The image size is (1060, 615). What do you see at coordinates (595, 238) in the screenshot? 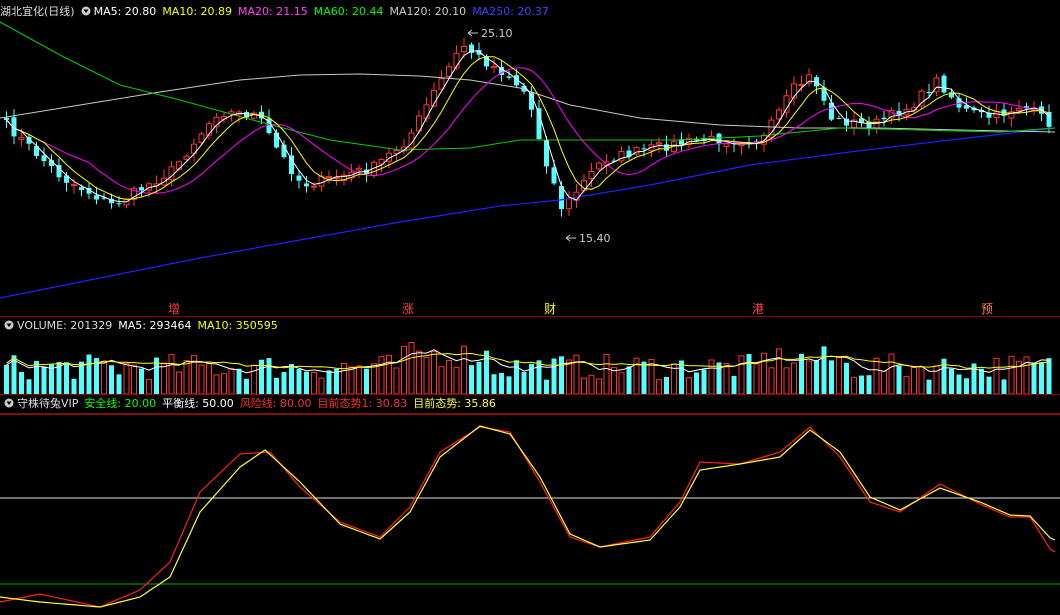
I see `low-label: 15.40` at bounding box center [595, 238].